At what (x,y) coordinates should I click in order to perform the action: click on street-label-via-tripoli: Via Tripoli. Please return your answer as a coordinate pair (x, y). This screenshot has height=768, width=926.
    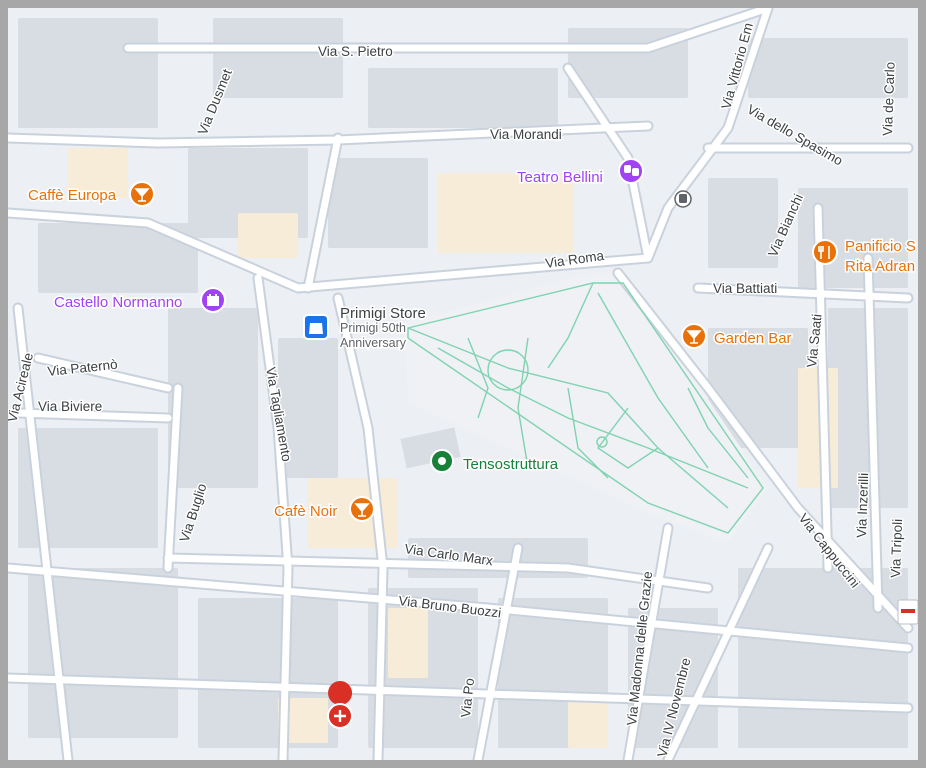
    Looking at the image, I should click on (896, 549).